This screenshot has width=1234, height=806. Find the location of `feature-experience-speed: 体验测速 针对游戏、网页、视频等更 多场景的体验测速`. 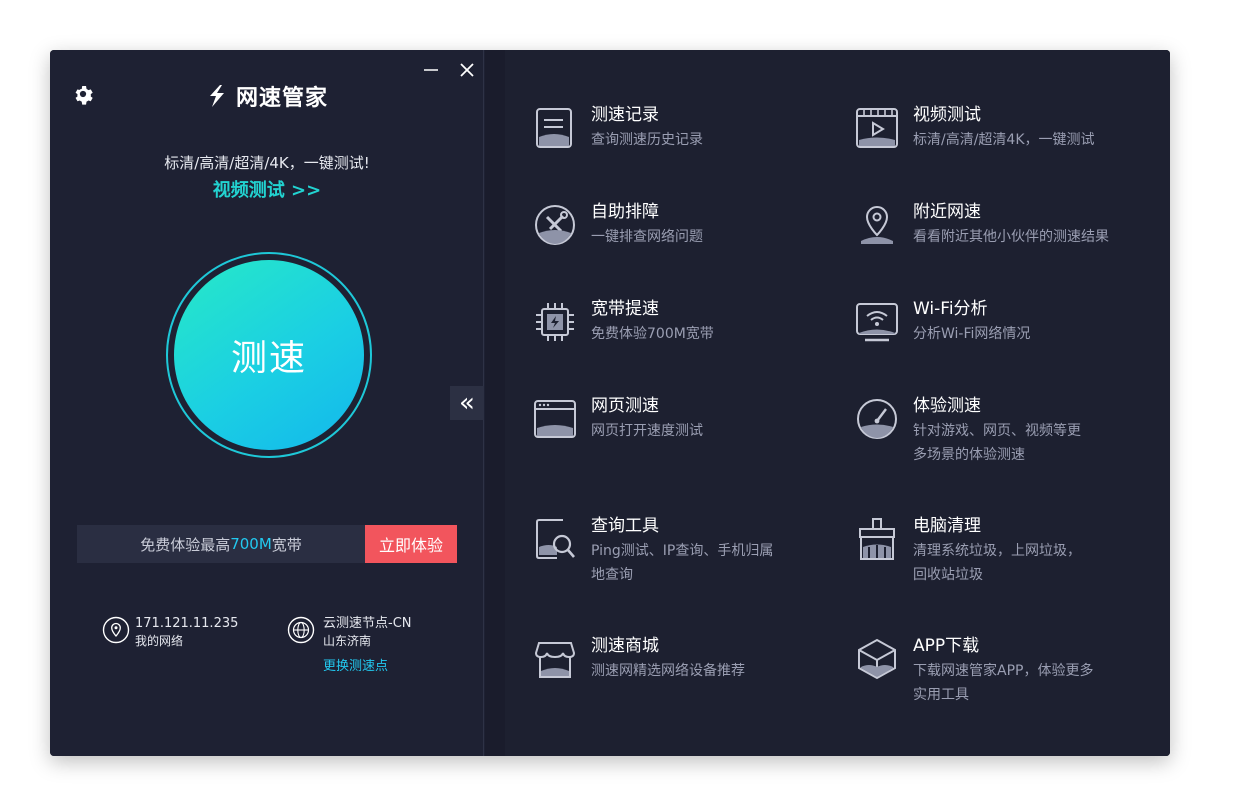

feature-experience-speed: 体验测速 针对游戏、网页、视频等更 多场景的体验测速 is located at coordinates (1005, 431).